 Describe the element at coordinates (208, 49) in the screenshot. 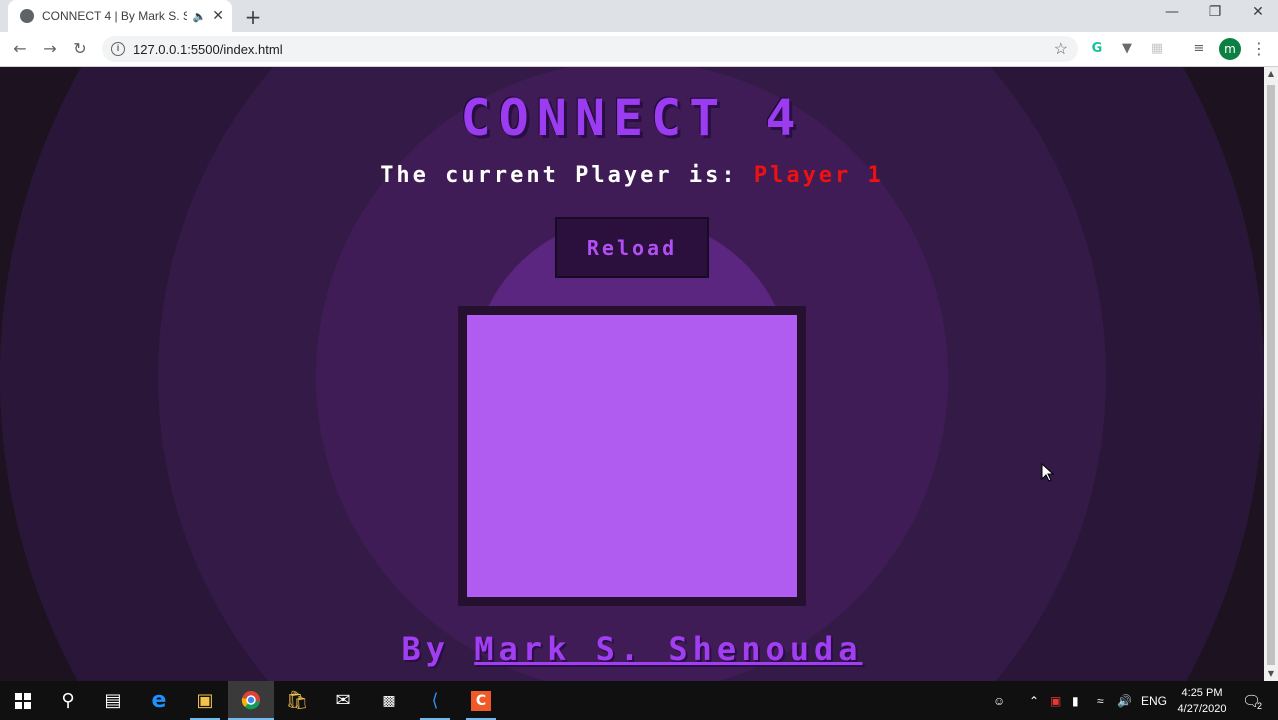

I see `url-text: 127.0.0.1:5500/index.html` at that location.